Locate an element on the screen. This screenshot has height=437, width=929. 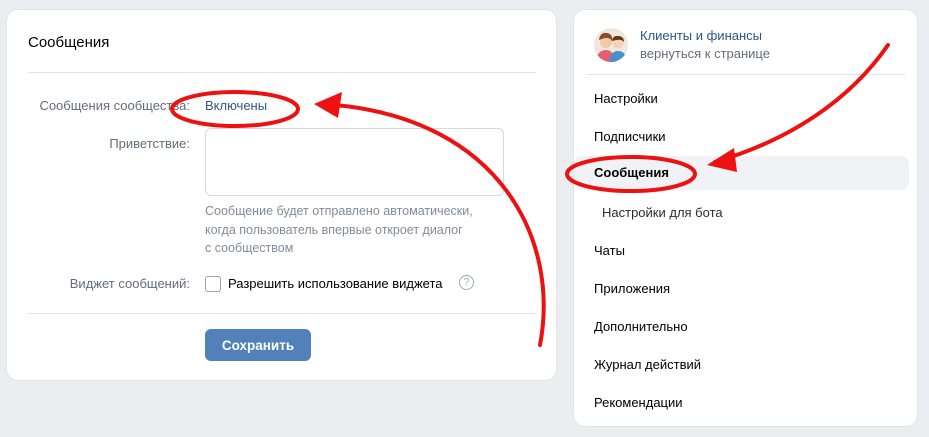
widget-label: Виджет сообщений: is located at coordinates (129, 283).